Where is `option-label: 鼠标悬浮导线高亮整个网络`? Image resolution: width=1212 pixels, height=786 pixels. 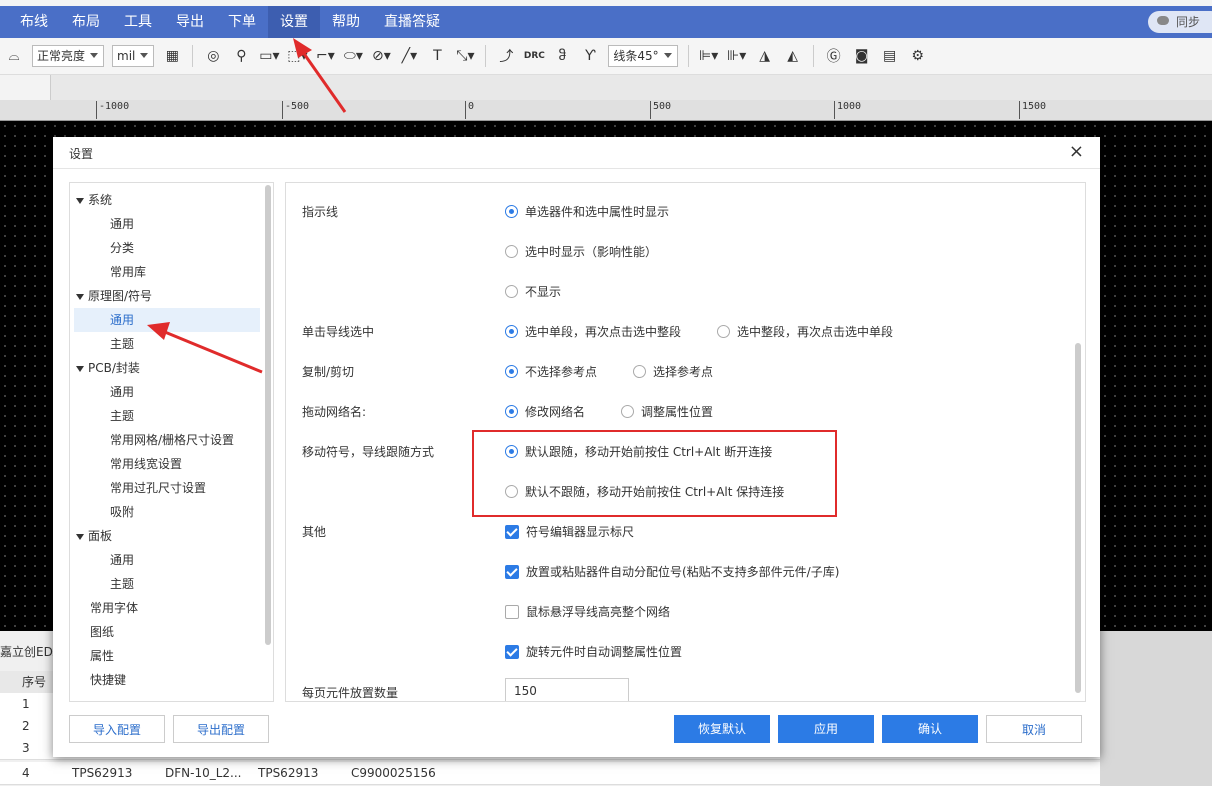
option-label: 鼠标悬浮导线高亮整个网络 is located at coordinates (598, 612).